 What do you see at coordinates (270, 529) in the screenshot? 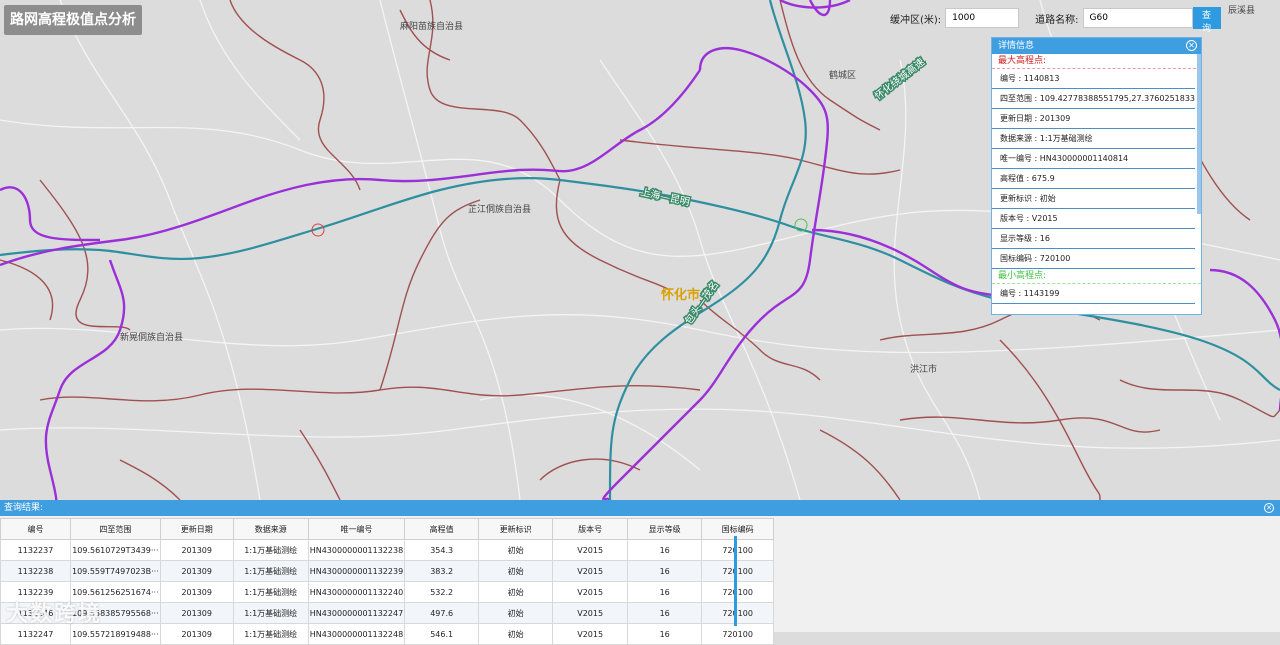
I see `column-header: 数据来源` at bounding box center [270, 529].